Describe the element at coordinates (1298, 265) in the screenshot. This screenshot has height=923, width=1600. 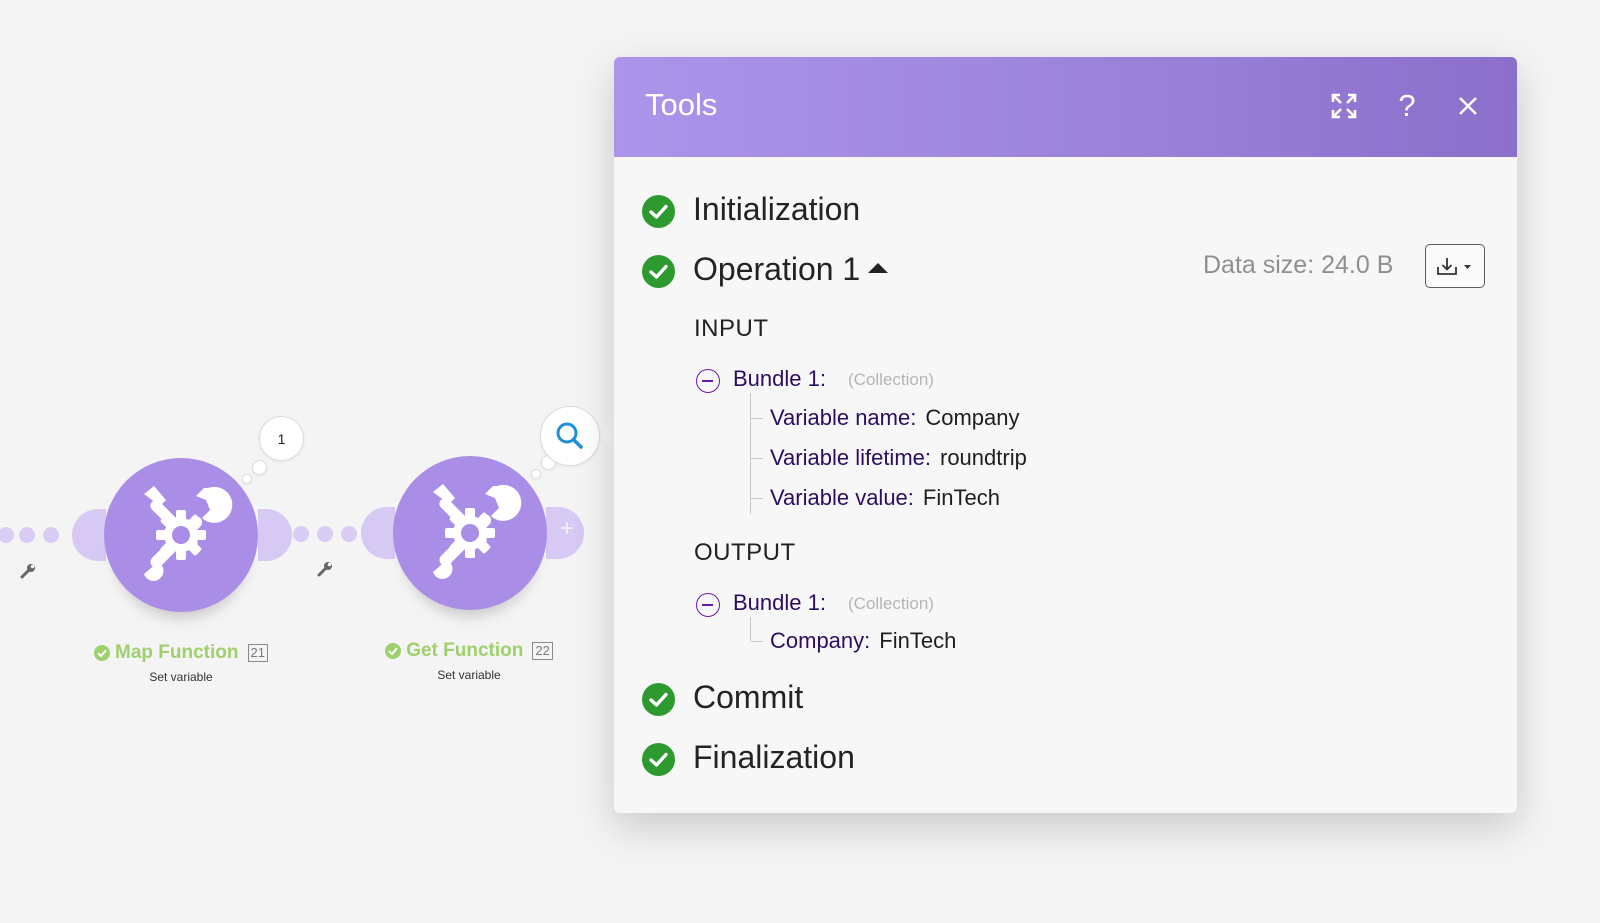
I see `data-size: Data size: 24.0 B` at that location.